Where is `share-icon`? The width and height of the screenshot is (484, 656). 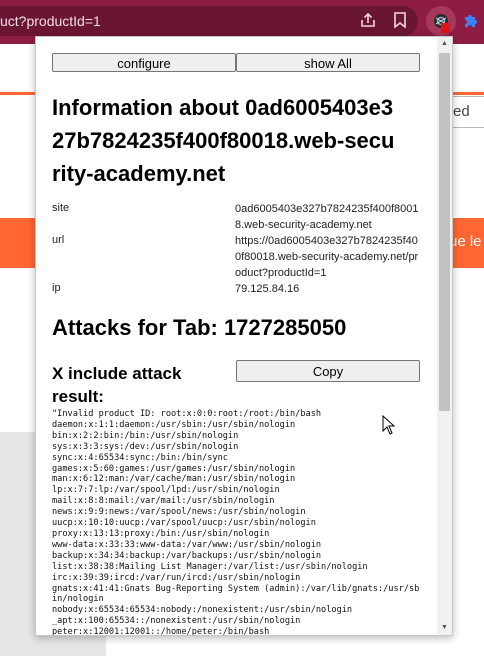
share-icon is located at coordinates (368, 20).